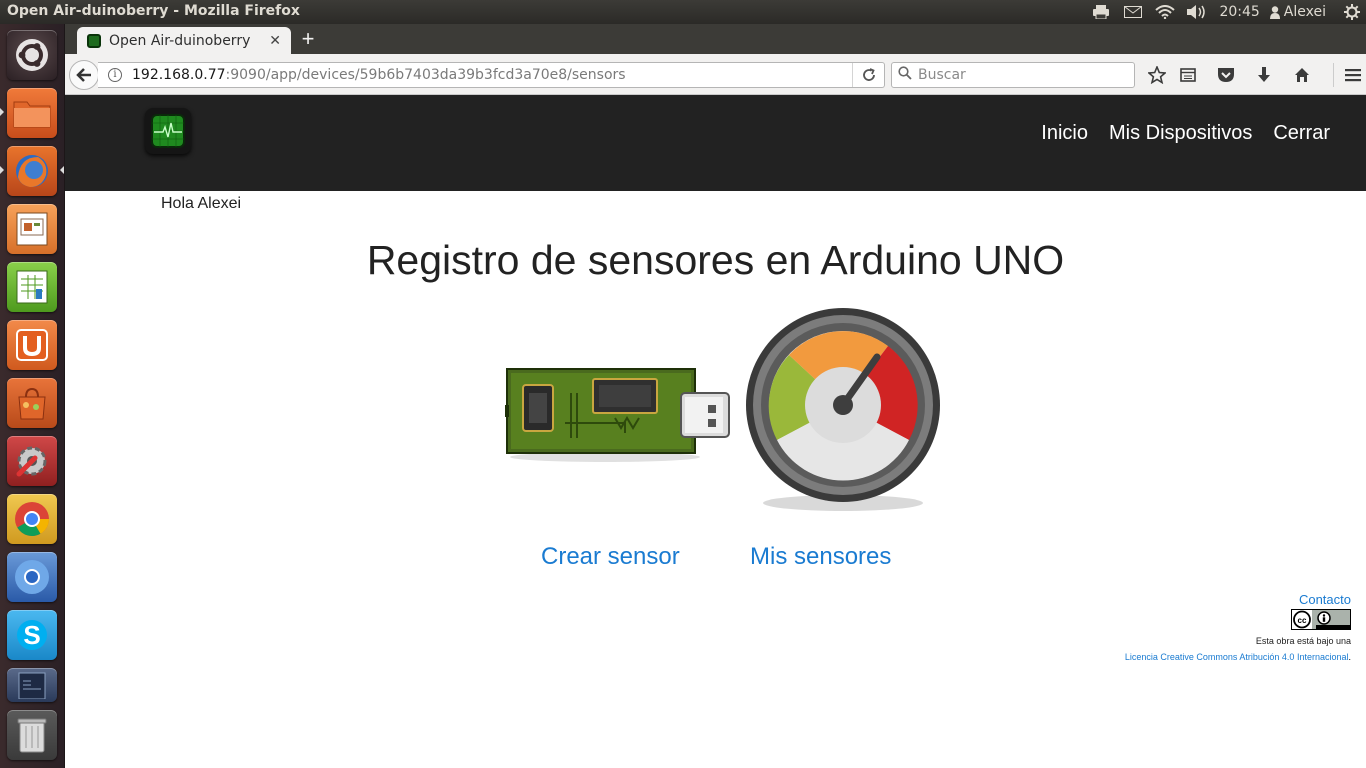 The image size is (1366, 768). What do you see at coordinates (1241, 12) in the screenshot?
I see `clock: 20:45` at bounding box center [1241, 12].